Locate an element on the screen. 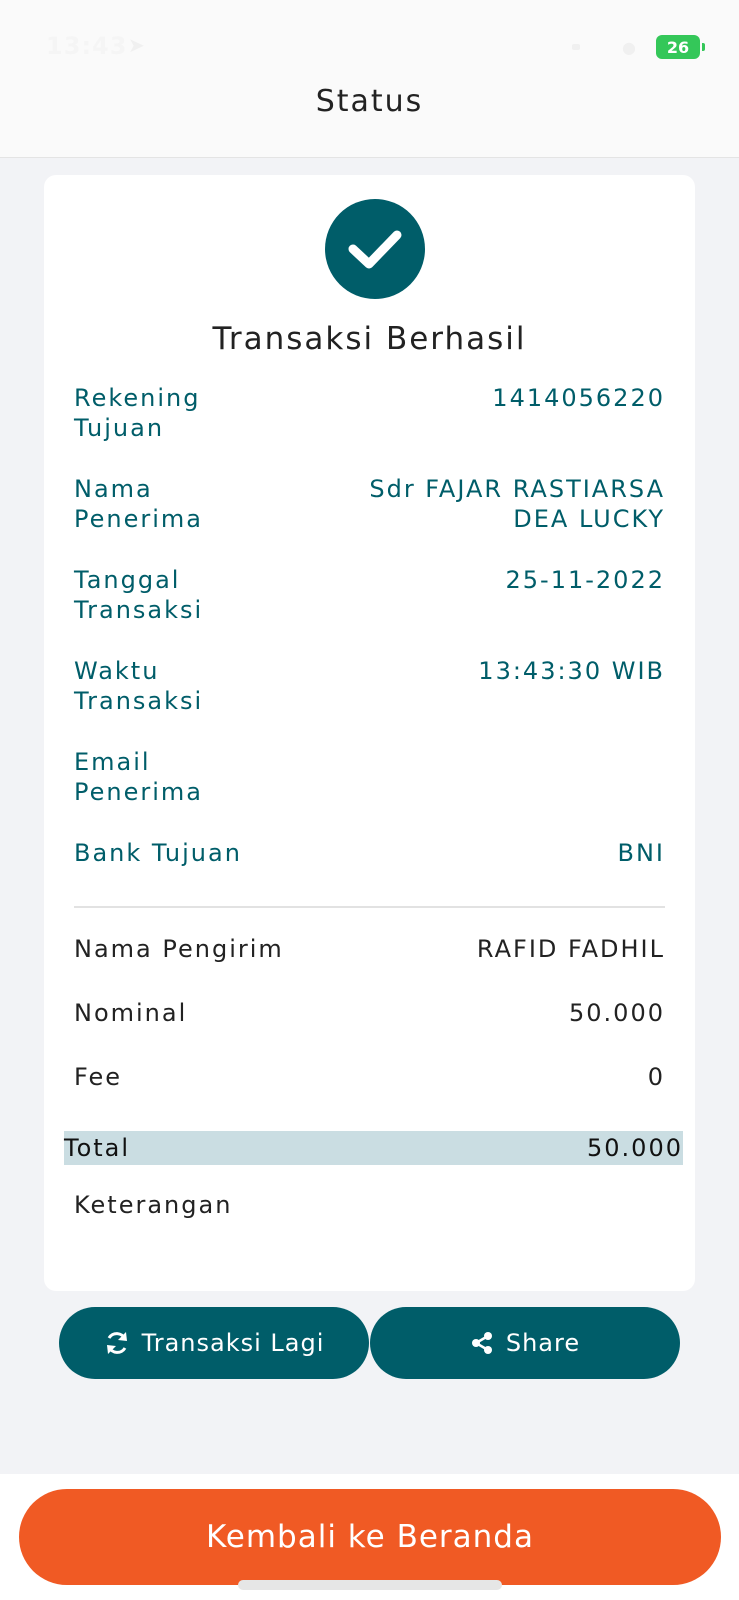 The height and width of the screenshot is (1600, 739). share-label: Share is located at coordinates (543, 1343).